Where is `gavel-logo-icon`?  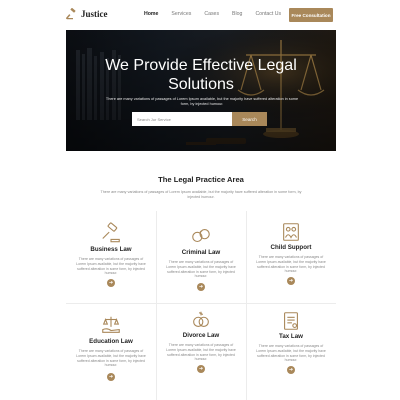
gavel-logo-icon is located at coordinates (72, 14).